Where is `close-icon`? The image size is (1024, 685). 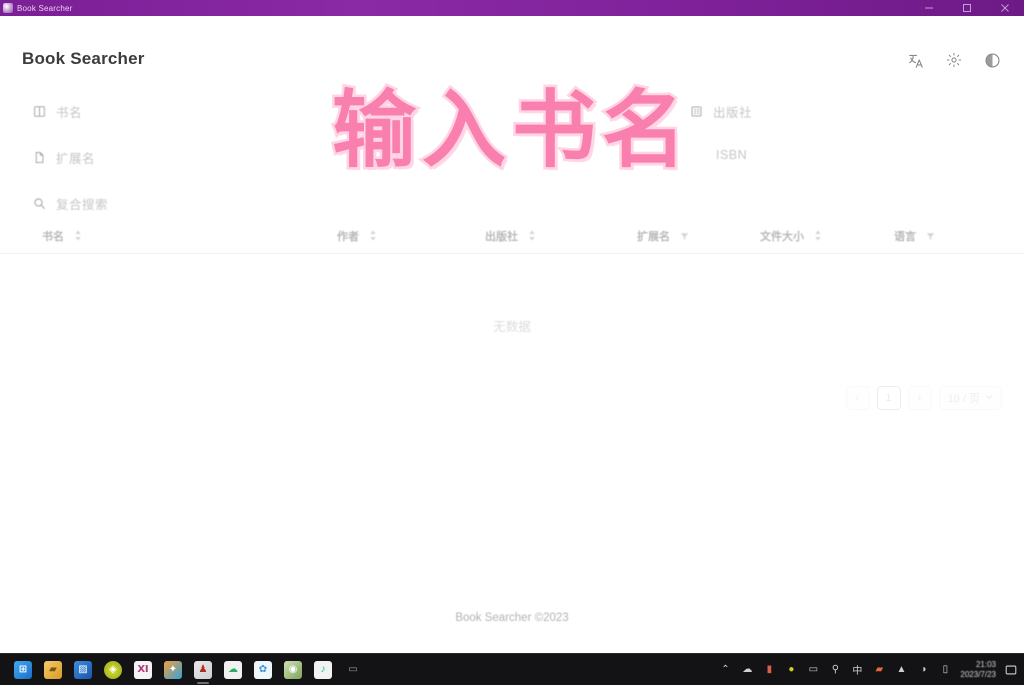 close-icon is located at coordinates (1005, 8).